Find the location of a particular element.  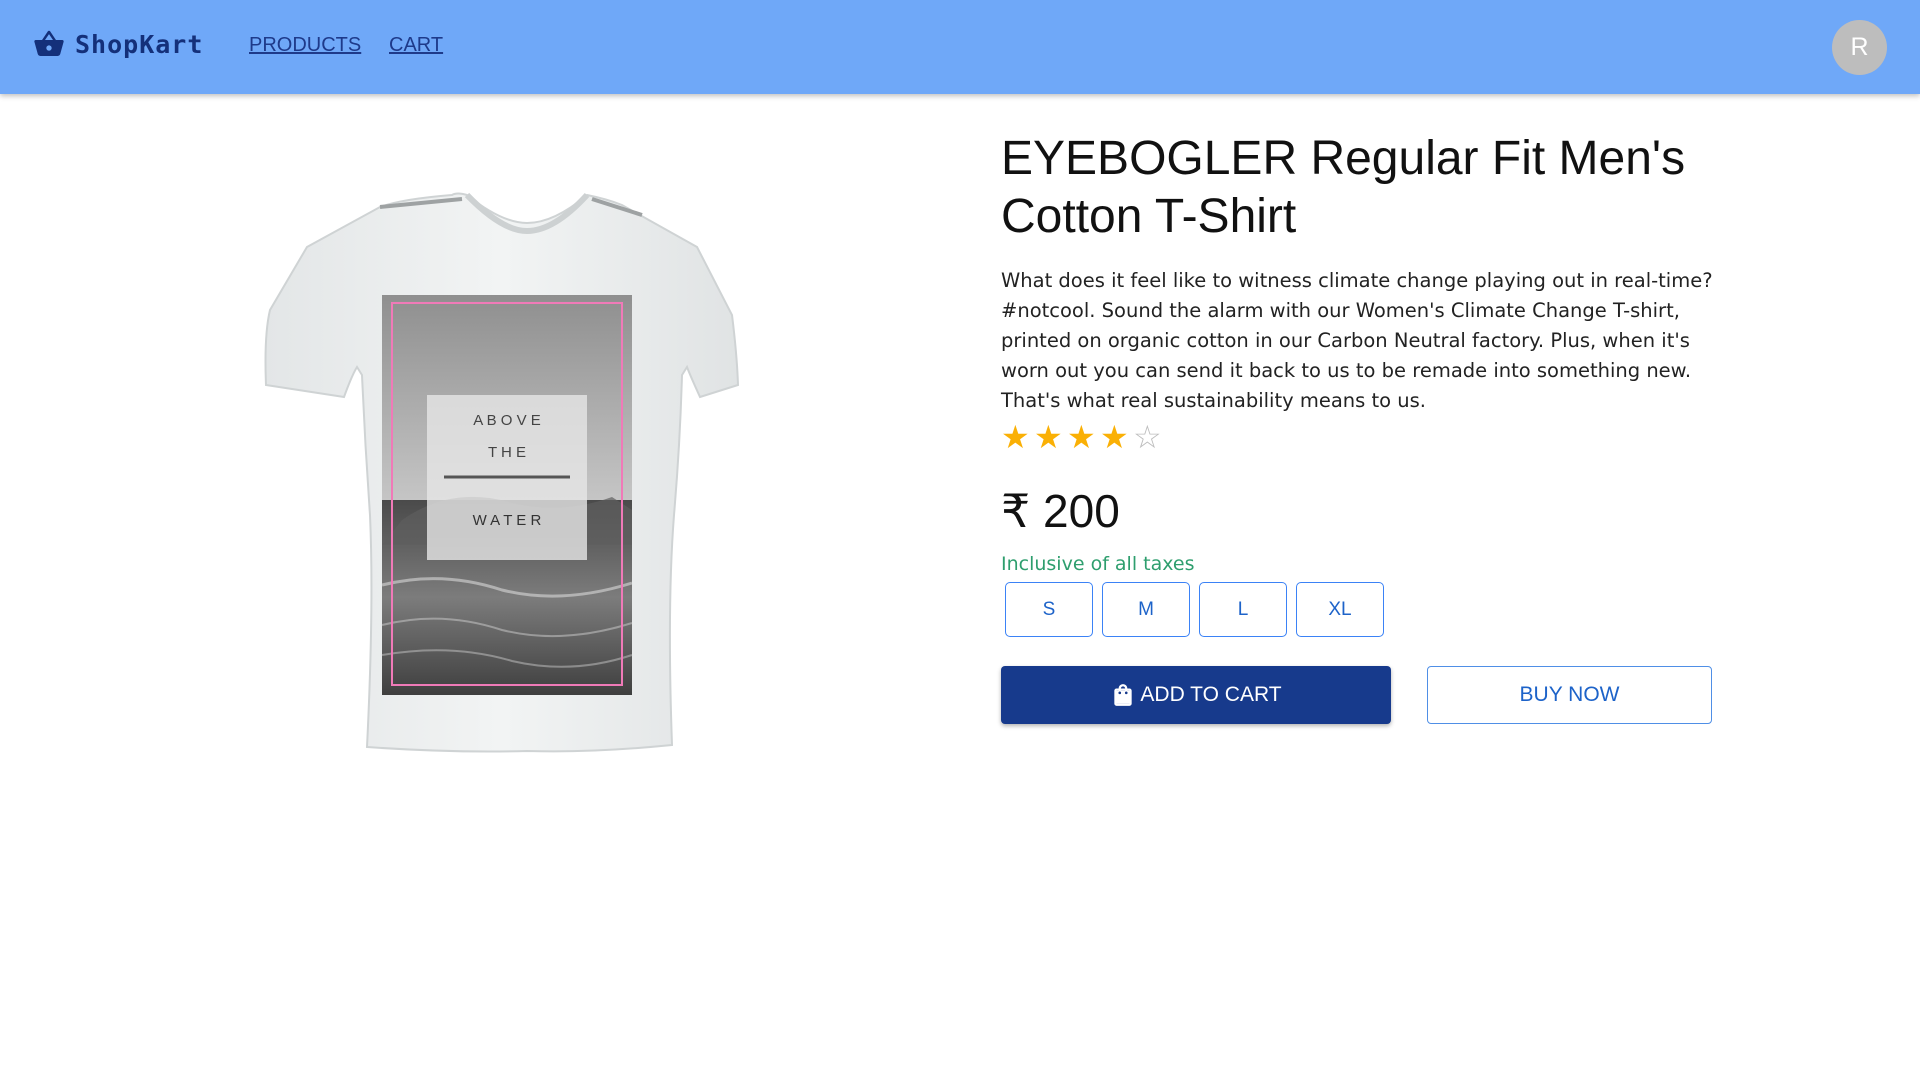

product-price: ₹ 200 is located at coordinates (1060, 511).